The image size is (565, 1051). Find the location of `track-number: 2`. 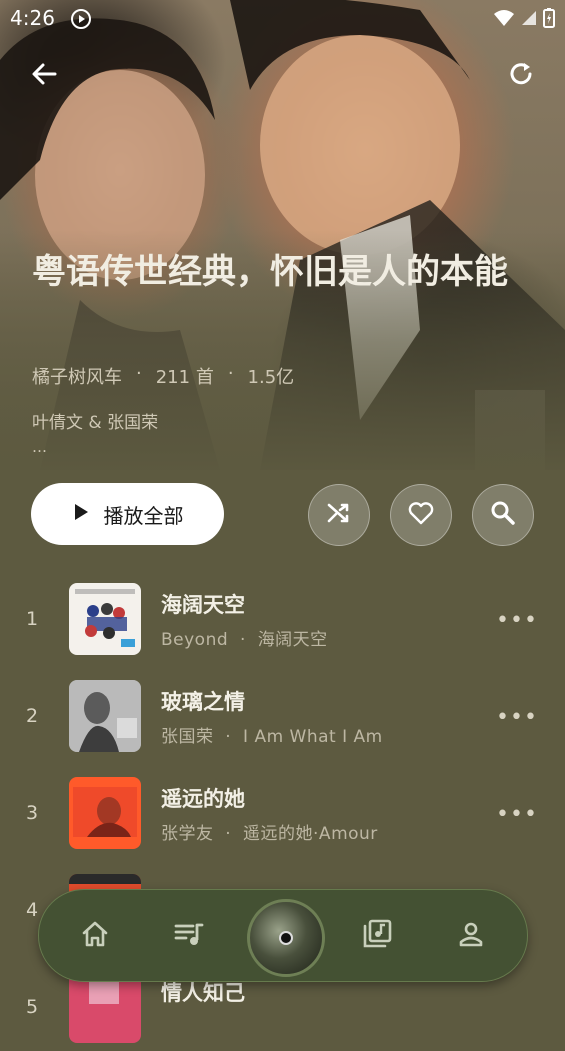

track-number: 2 is located at coordinates (32, 716).